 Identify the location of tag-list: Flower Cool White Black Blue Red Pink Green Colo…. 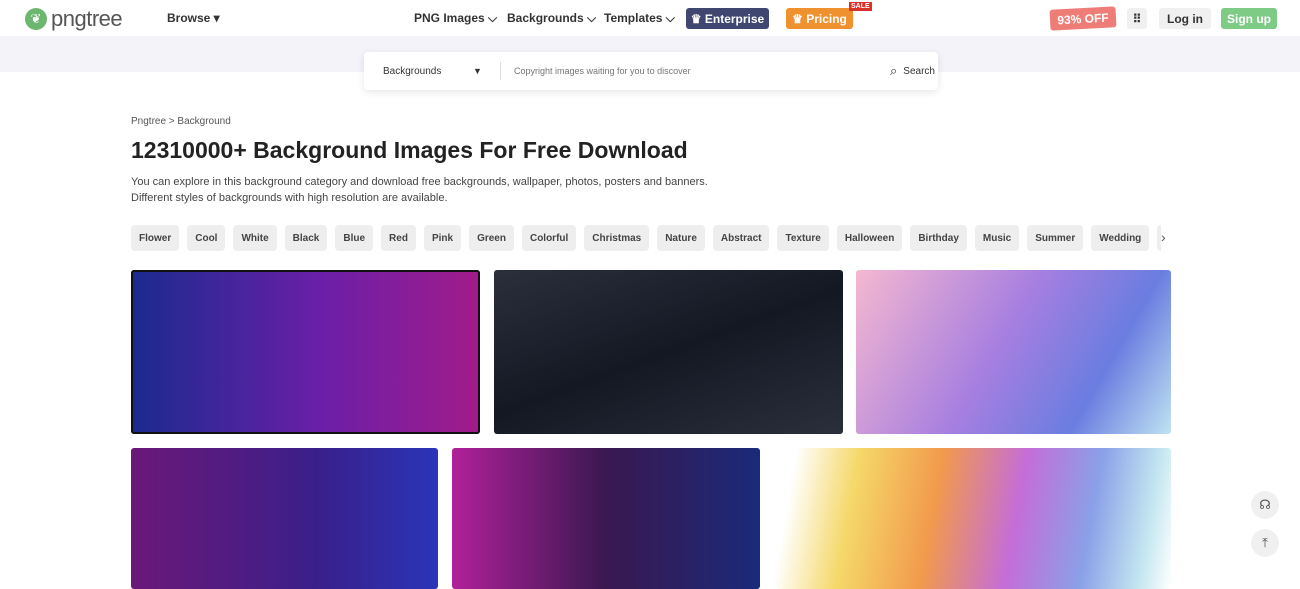
(646, 238).